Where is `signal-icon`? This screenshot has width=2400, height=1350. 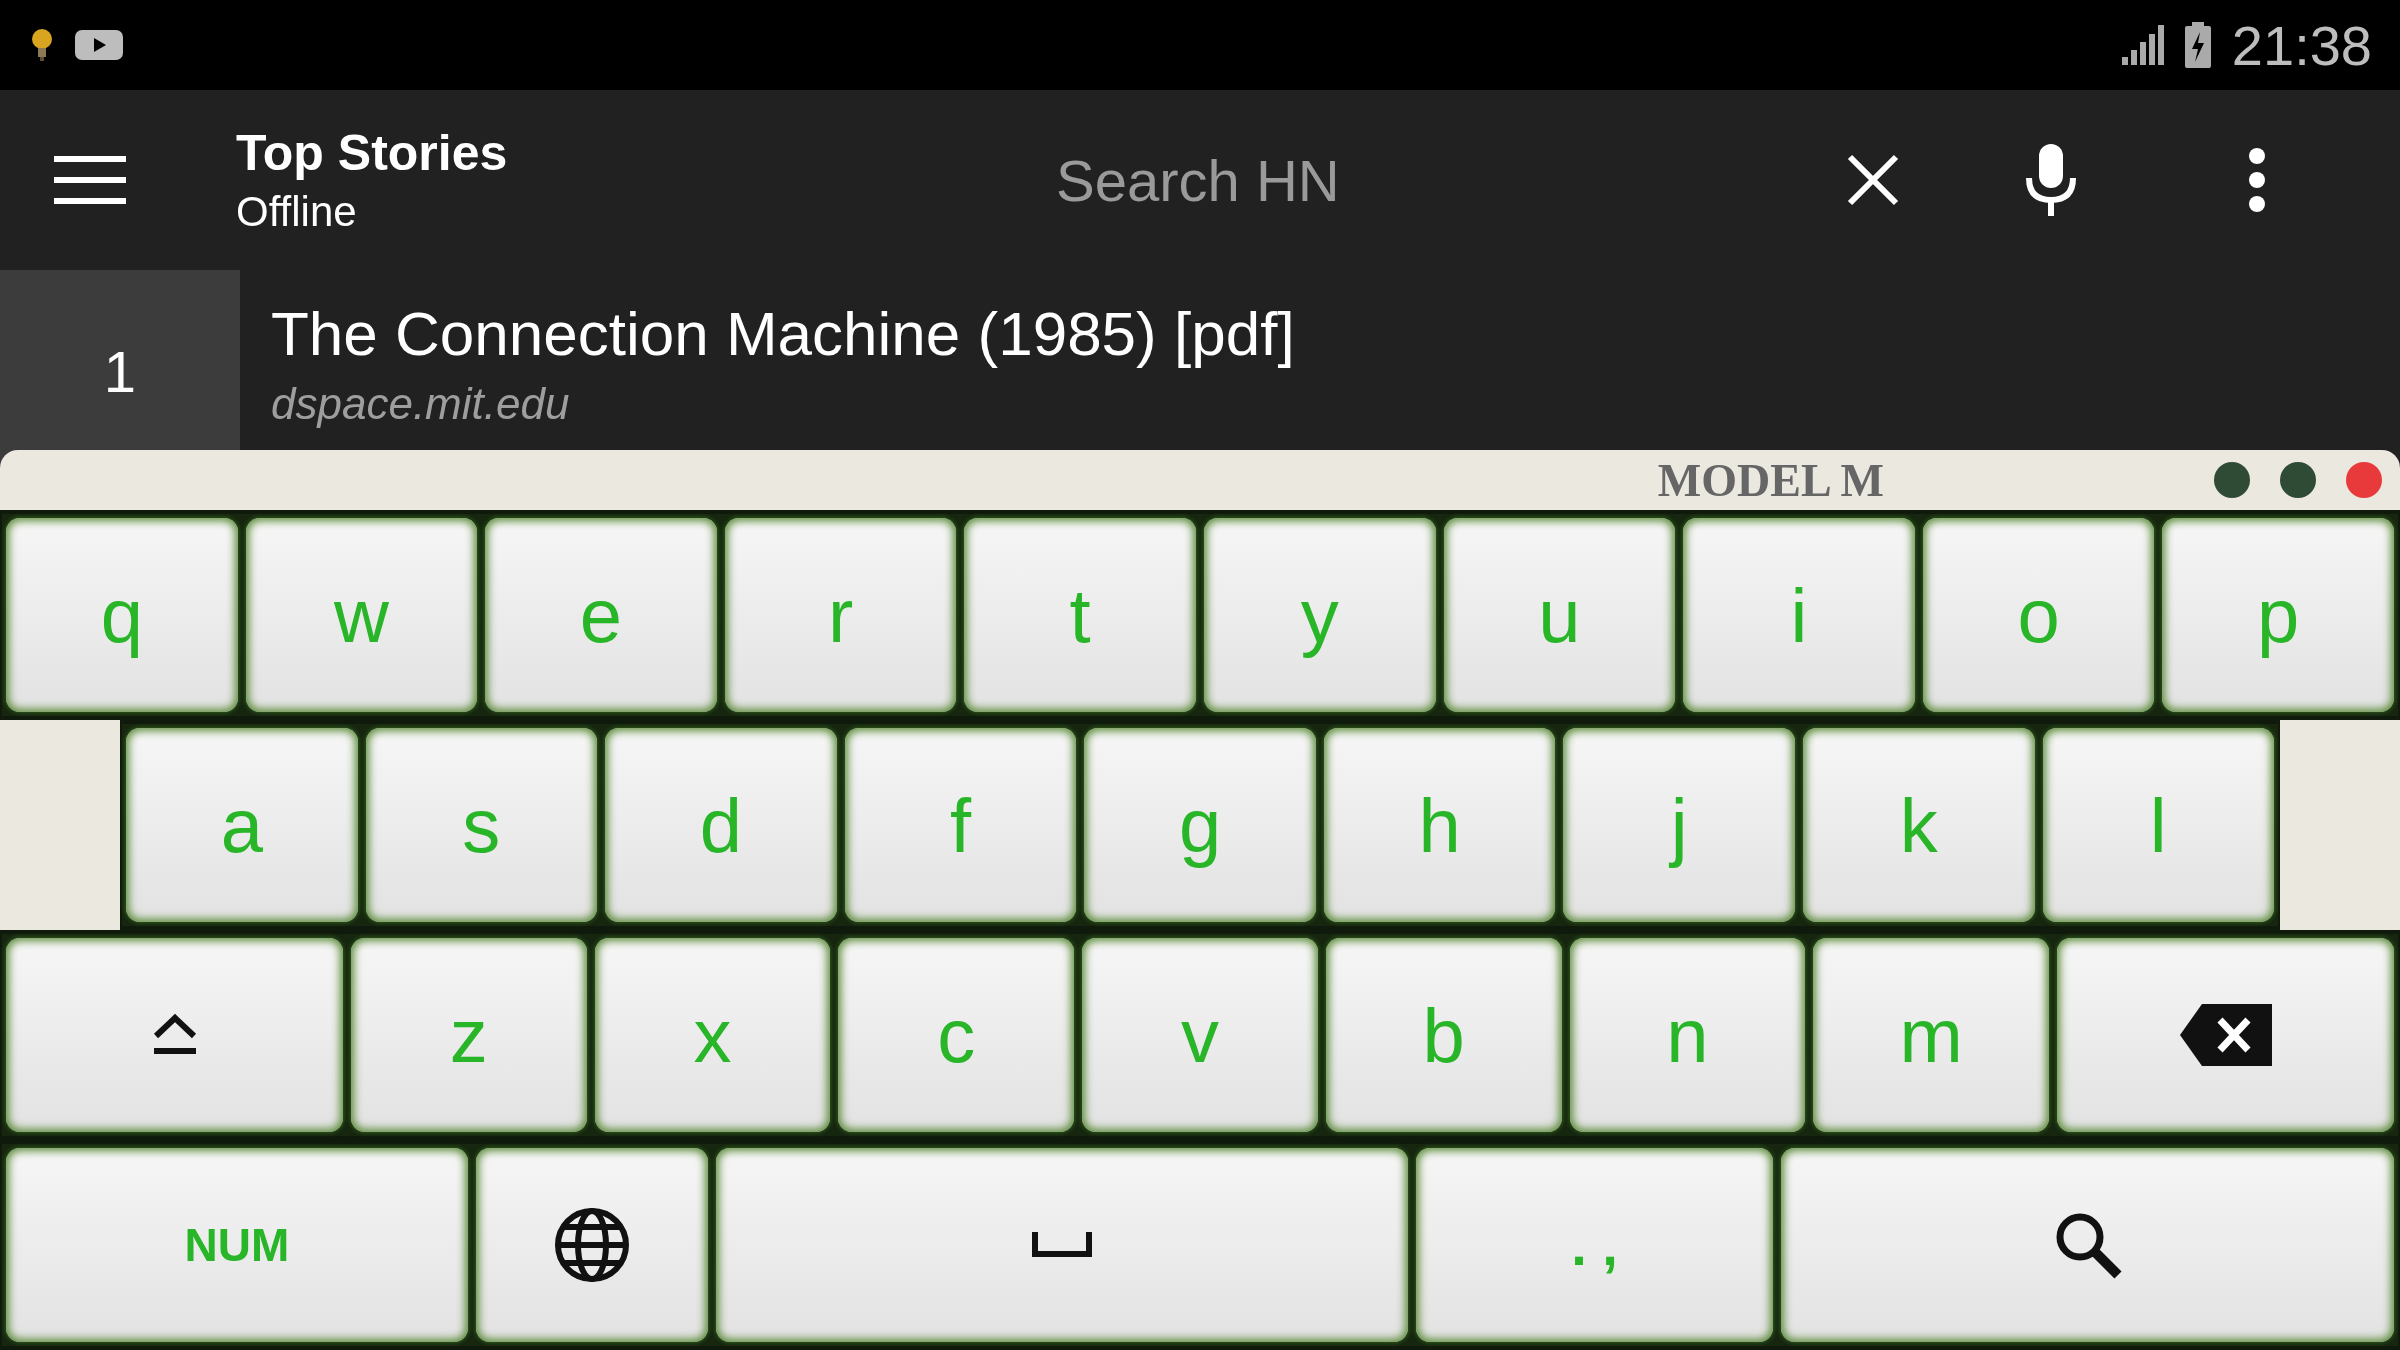 signal-icon is located at coordinates (2141, 45).